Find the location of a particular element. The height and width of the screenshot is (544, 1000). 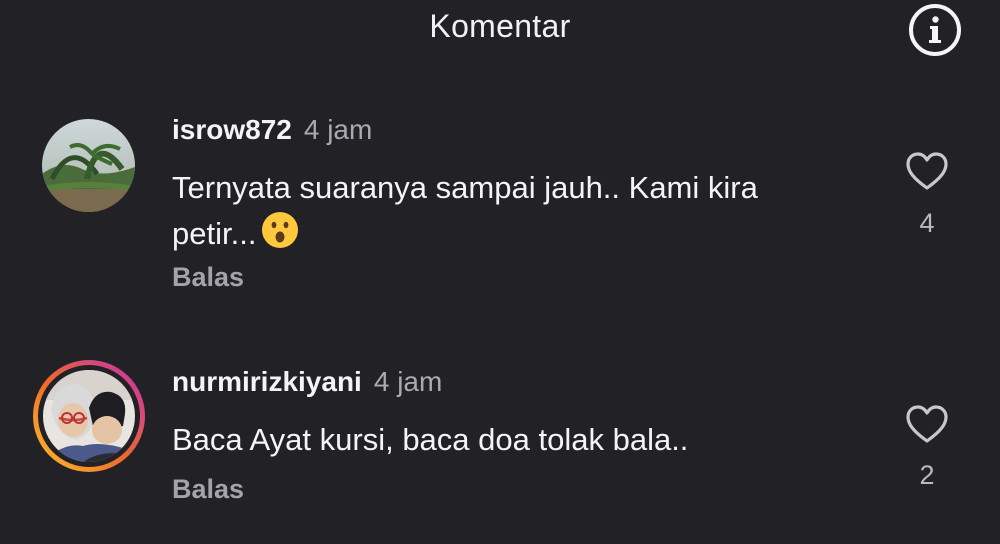

username-text: nurmirizkiyani is located at coordinates (267, 381).